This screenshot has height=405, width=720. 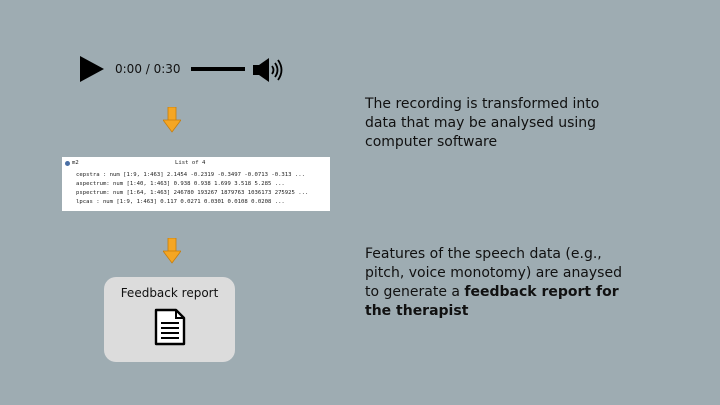 What do you see at coordinates (92, 69) in the screenshot?
I see `play-icon` at bounding box center [92, 69].